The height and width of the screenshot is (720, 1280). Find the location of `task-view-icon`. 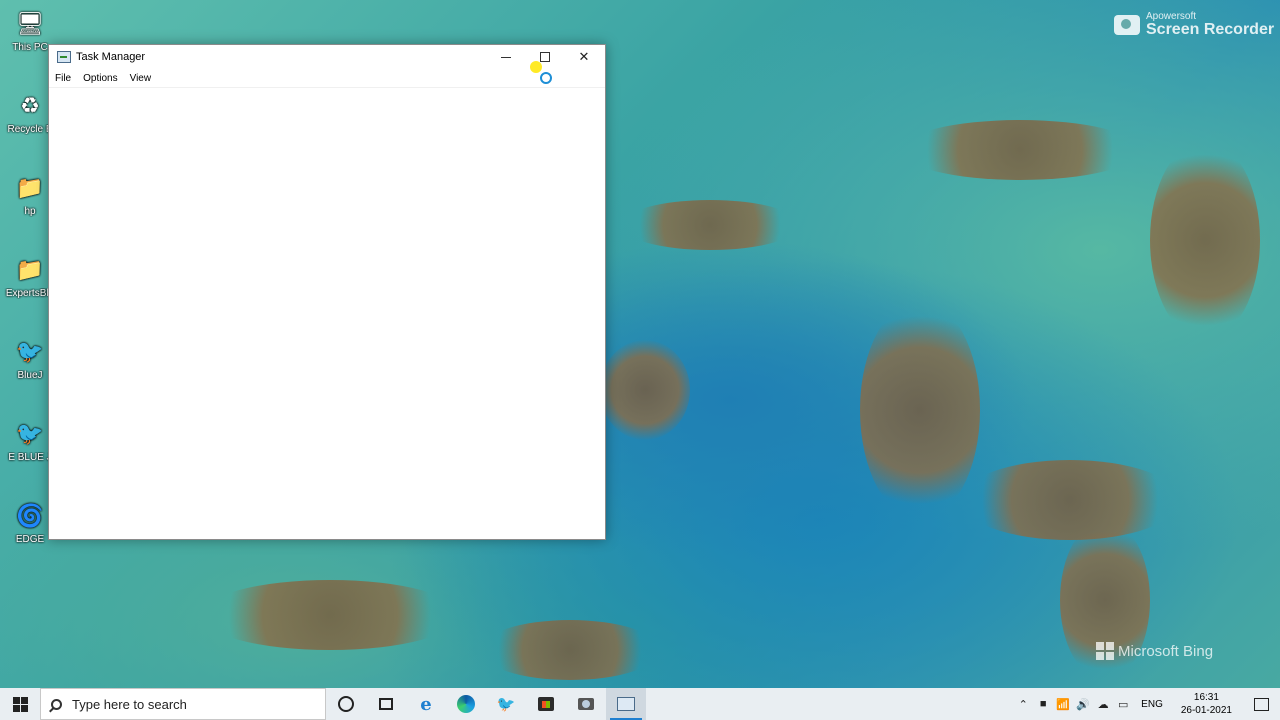

task-view-icon is located at coordinates (386, 704).